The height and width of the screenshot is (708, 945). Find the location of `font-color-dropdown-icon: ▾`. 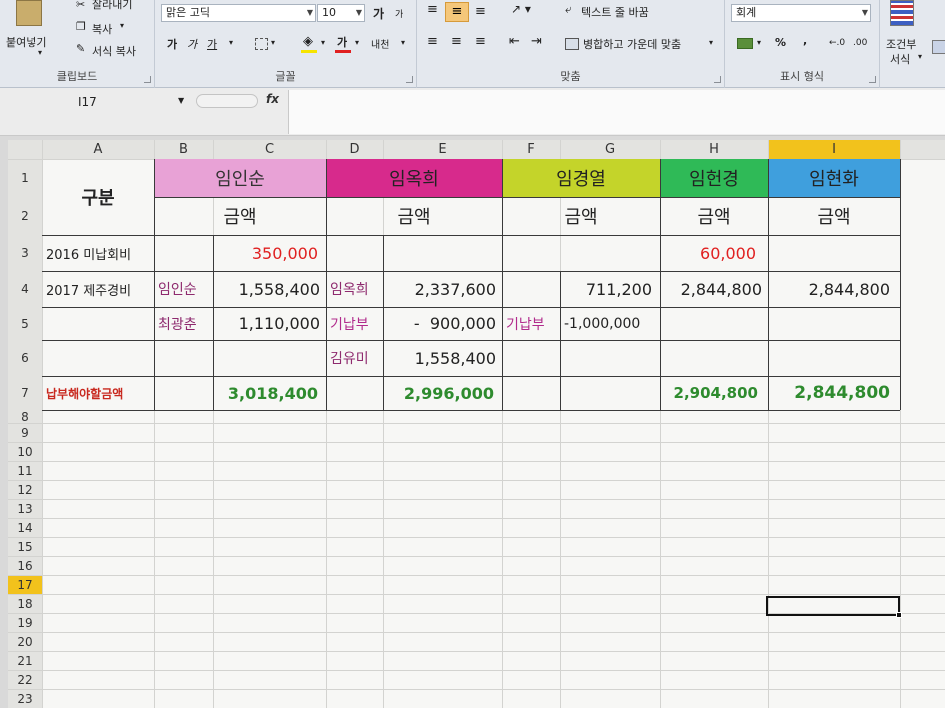

font-color-dropdown-icon: ▾ is located at coordinates (357, 42).